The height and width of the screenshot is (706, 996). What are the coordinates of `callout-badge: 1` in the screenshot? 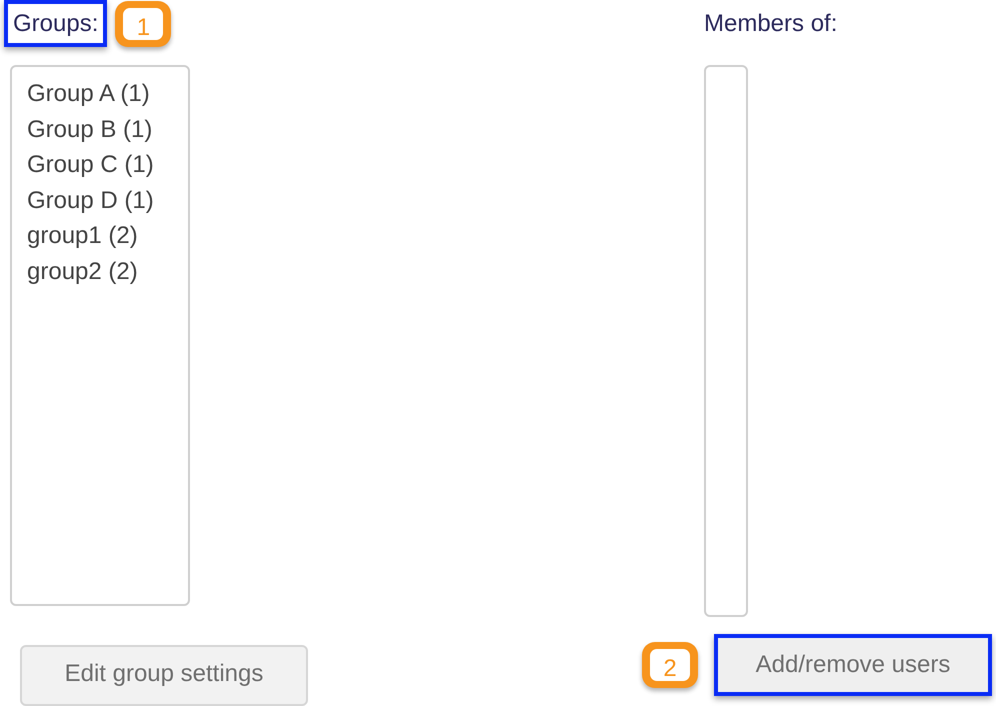 It's located at (143, 23).